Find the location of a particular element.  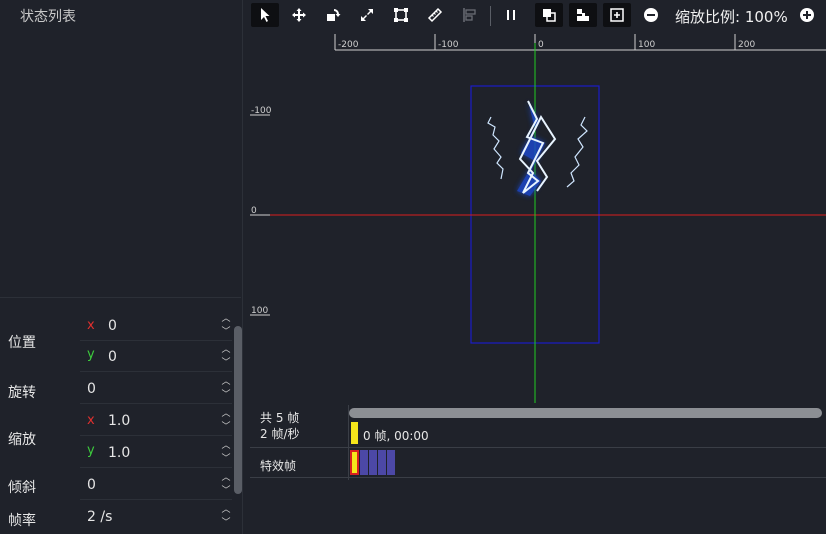

position-label: 位置 is located at coordinates (22, 343).